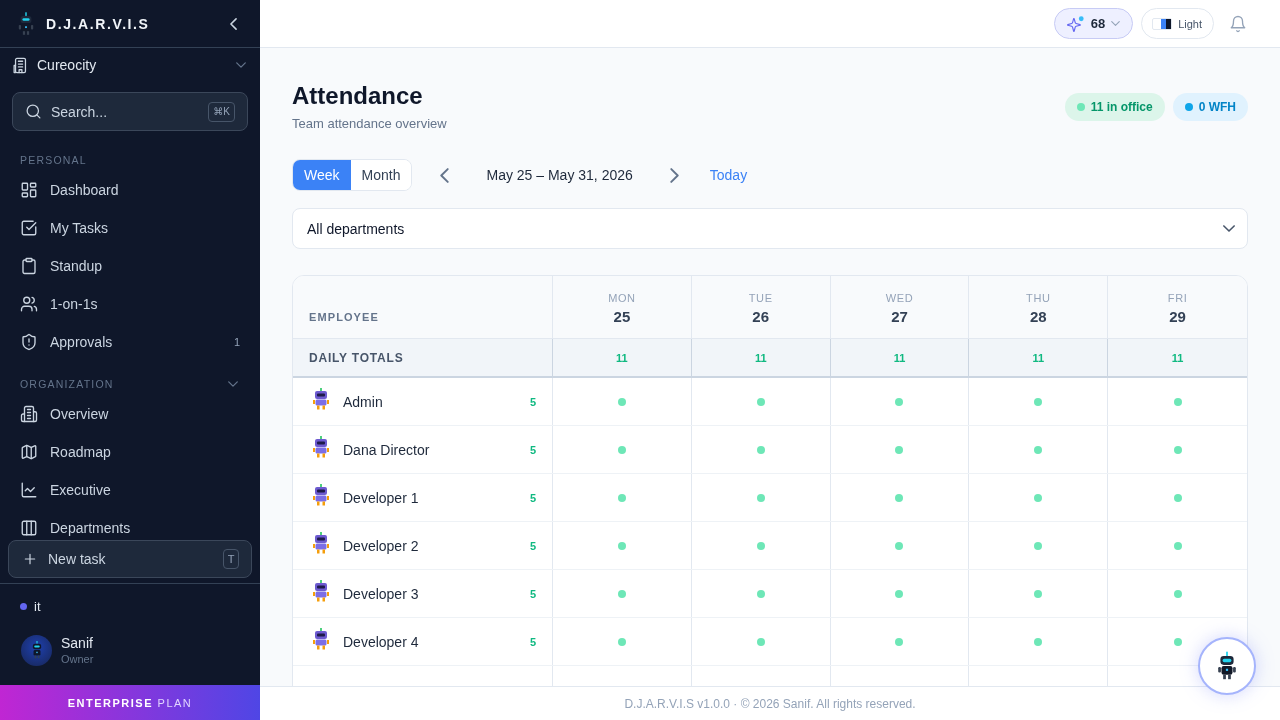 The height and width of the screenshot is (720, 1280). Describe the element at coordinates (381, 545) in the screenshot. I see `employee-name: Developer 2` at that location.